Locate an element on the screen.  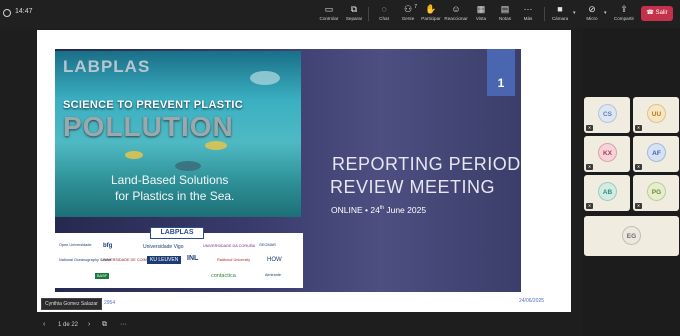
toolbar-participar-button: ✋ Participar is located at coordinates (431, 15).